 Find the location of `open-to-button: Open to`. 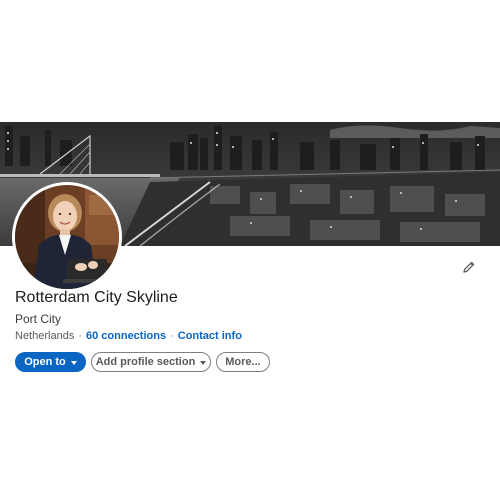

open-to-button: Open to is located at coordinates (50, 362).